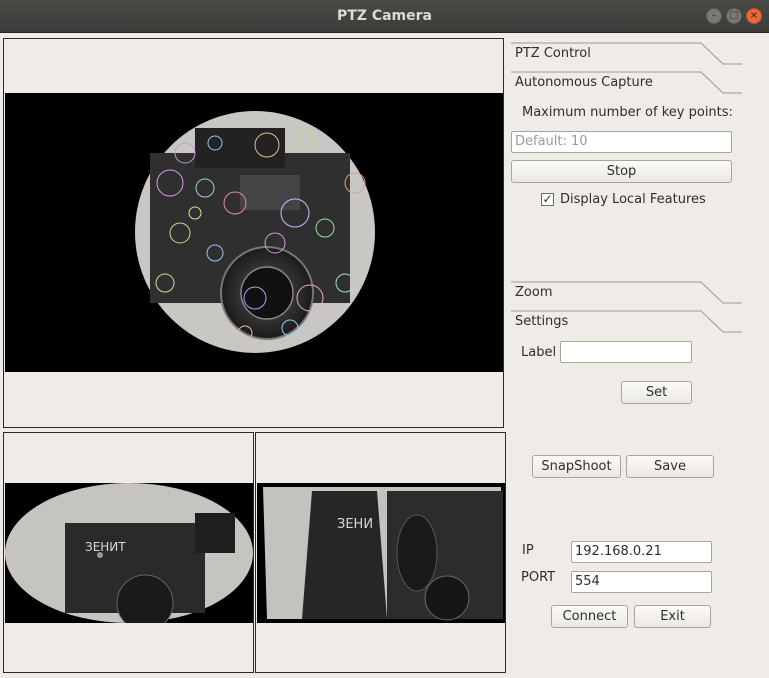 Image resolution: width=769 pixels, height=678 pixels. I want to click on tab-autonomous-capture: Autonomous Capture, so click(626, 83).